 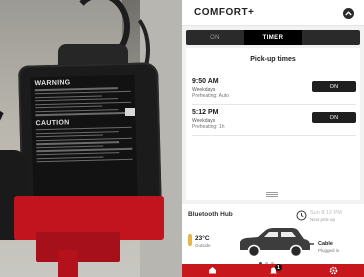 What do you see at coordinates (273, 59) in the screenshot?
I see `pickup-title: Pick-up times` at bounding box center [273, 59].